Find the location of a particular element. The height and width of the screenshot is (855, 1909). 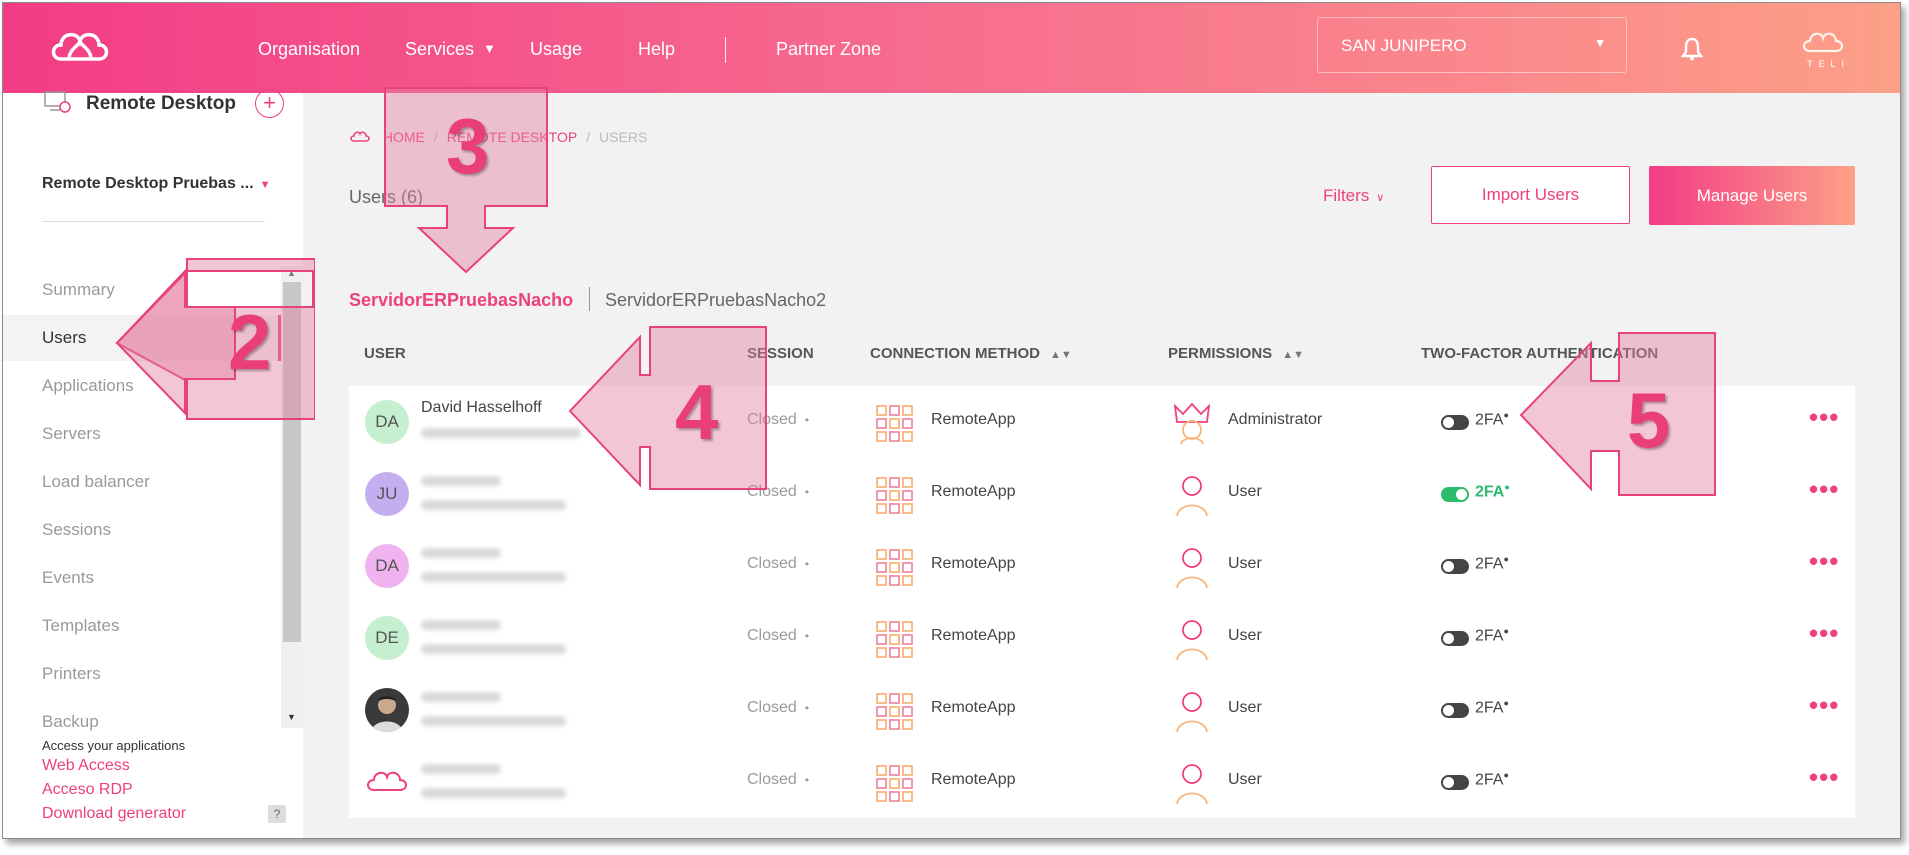

bell-icon is located at coordinates (1692, 49).